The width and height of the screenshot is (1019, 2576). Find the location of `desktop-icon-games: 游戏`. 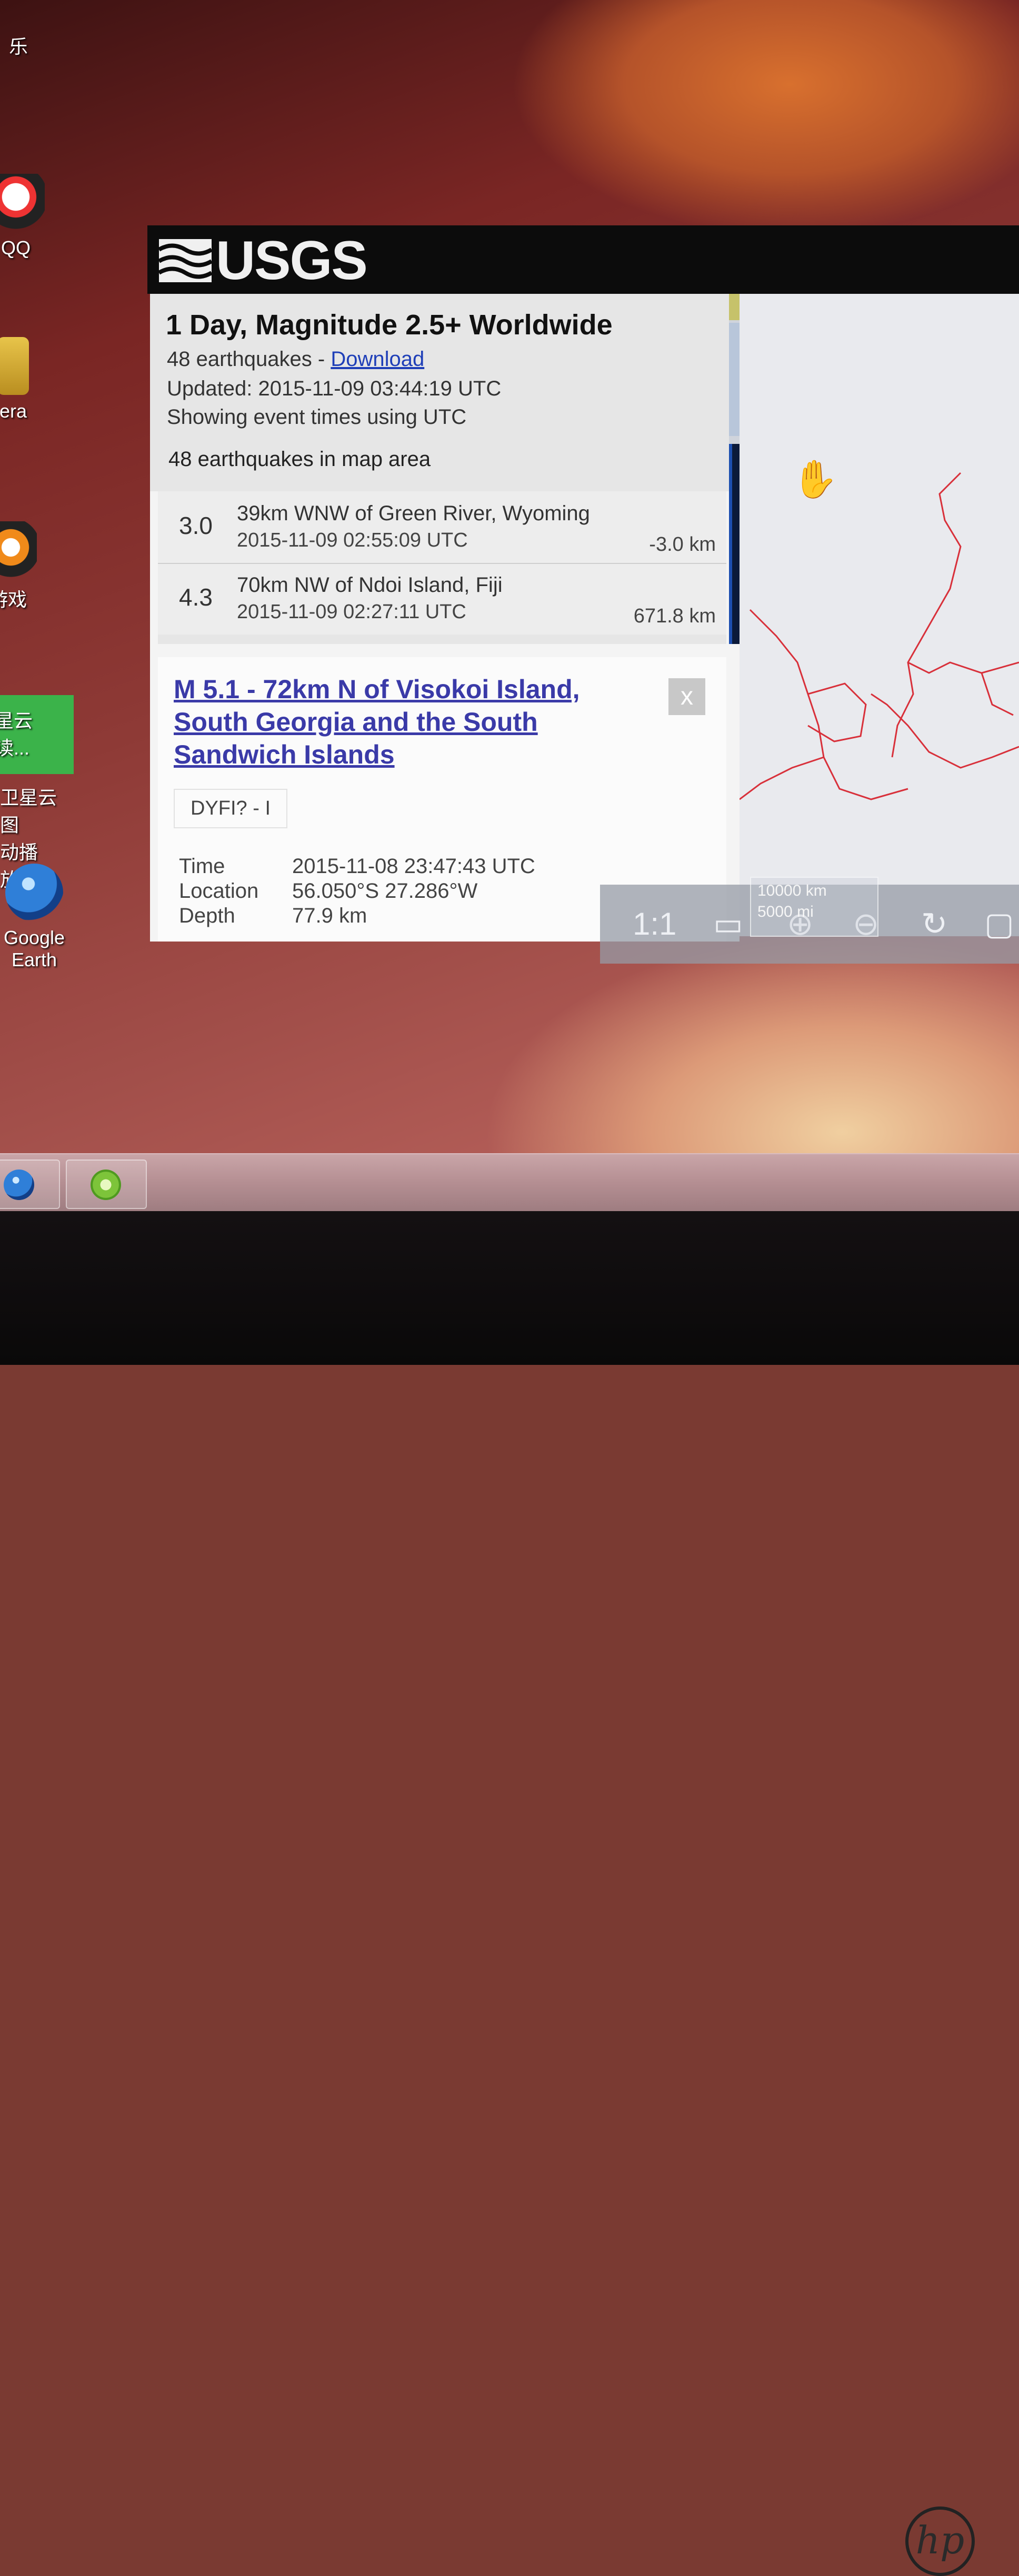

desktop-icon-games: 游戏 is located at coordinates (23, 566).